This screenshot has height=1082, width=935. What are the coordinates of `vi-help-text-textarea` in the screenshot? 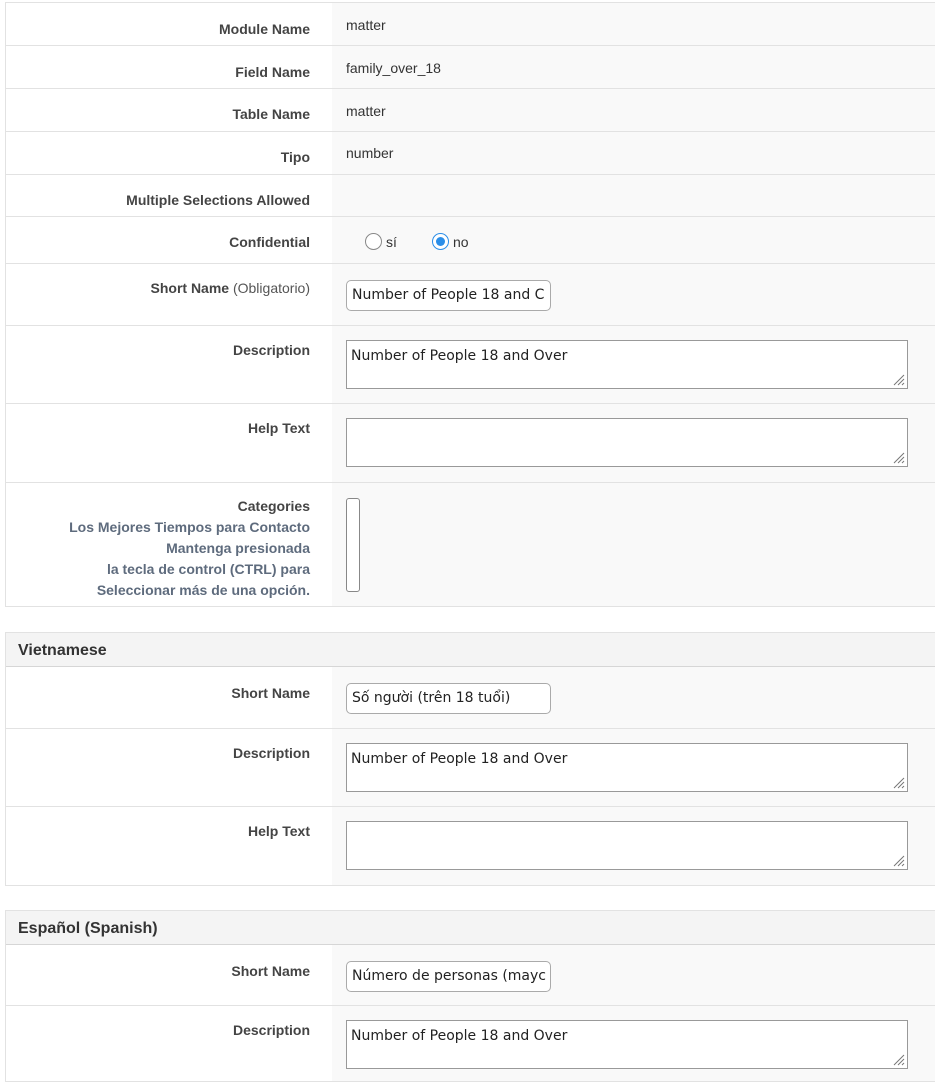 It's located at (627, 845).